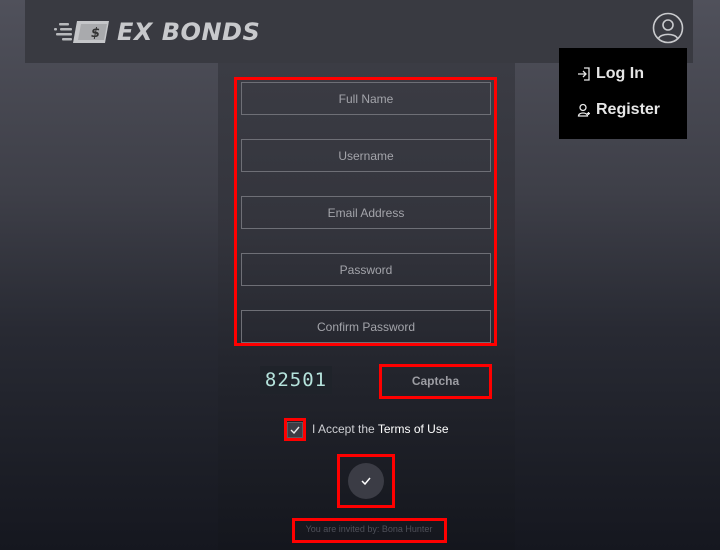  What do you see at coordinates (296, 380) in the screenshot?
I see `captcha-image: 82501` at bounding box center [296, 380].